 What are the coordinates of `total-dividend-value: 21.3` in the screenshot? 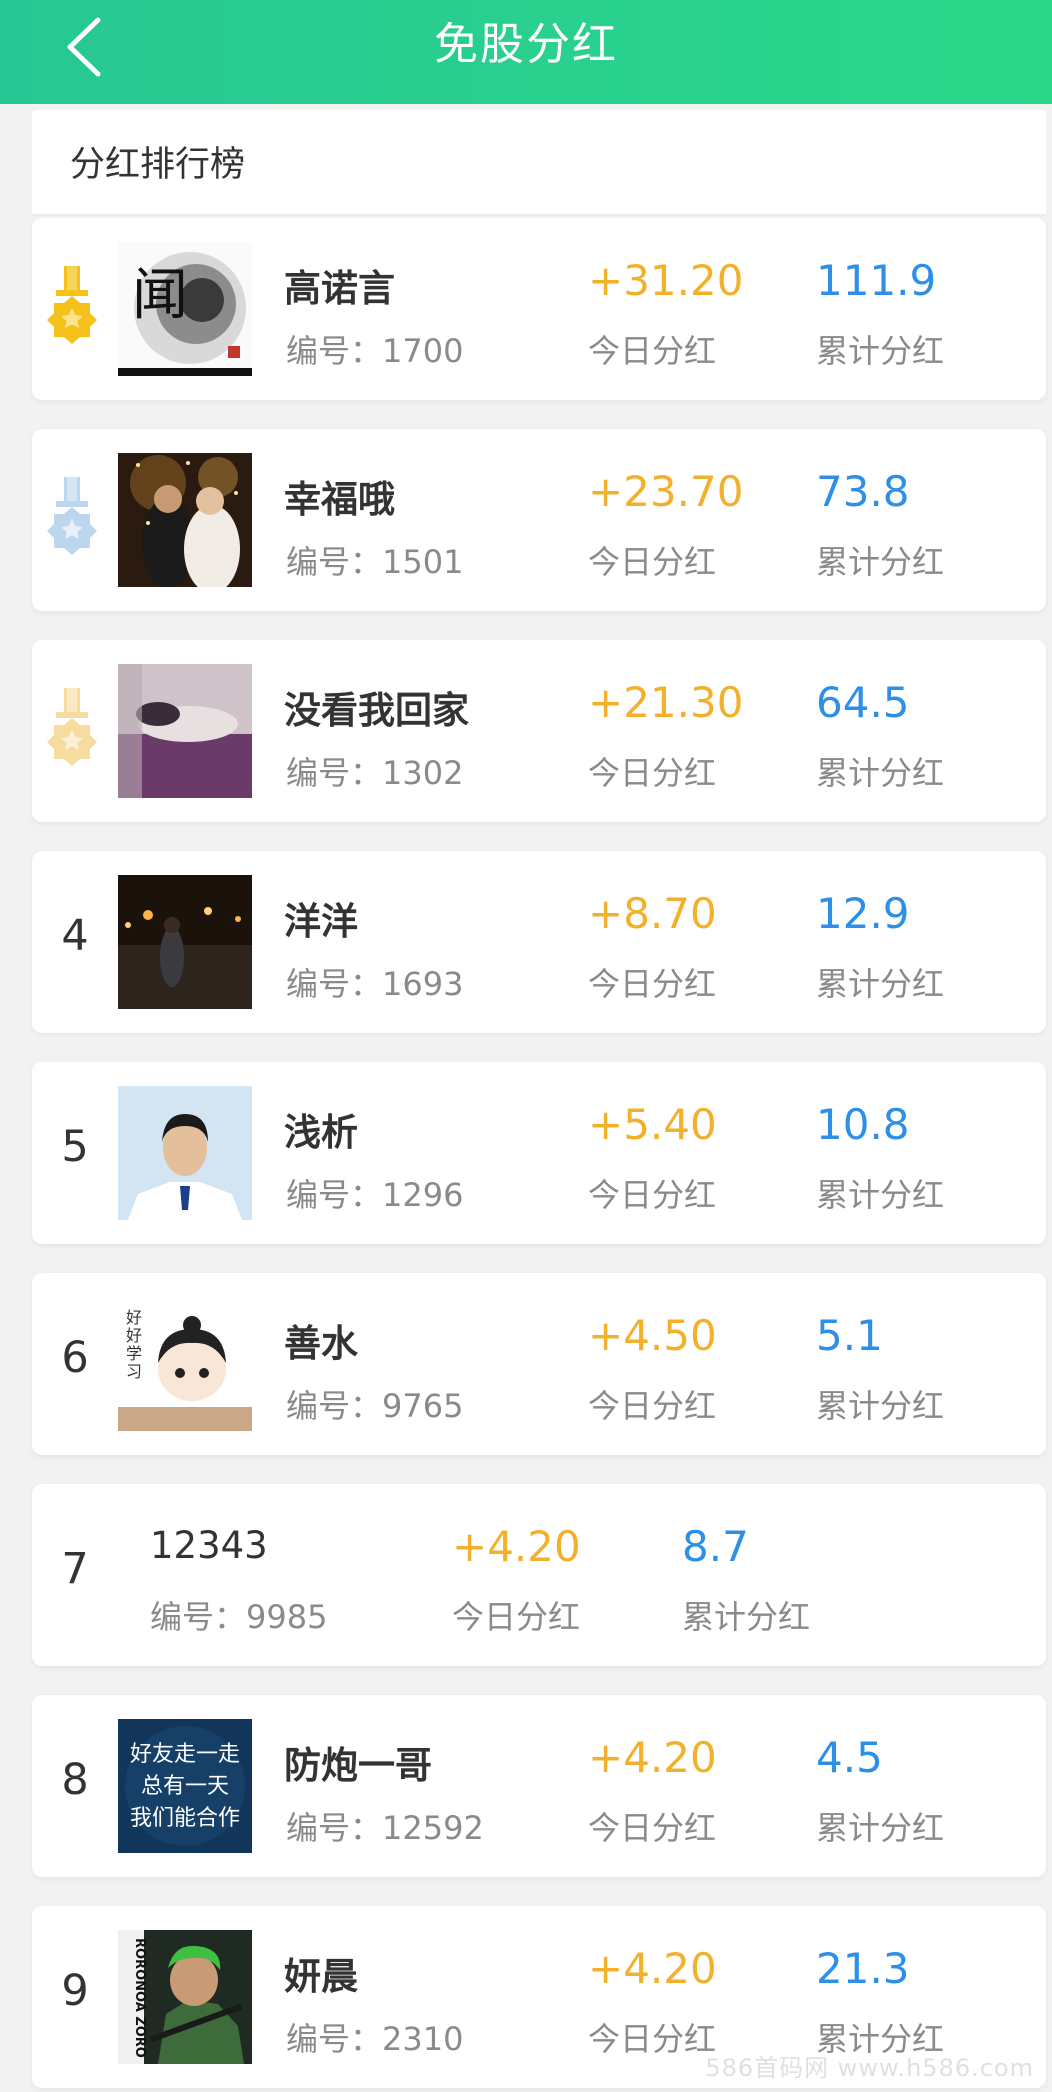 It's located at (863, 1968).